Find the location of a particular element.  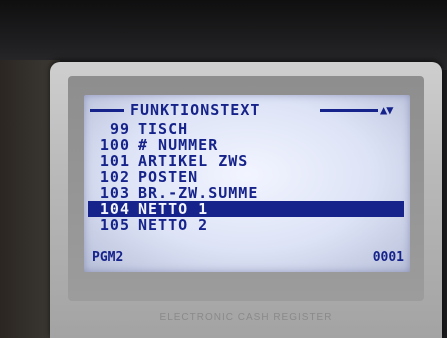

item-number: 104 is located at coordinates (114, 209).